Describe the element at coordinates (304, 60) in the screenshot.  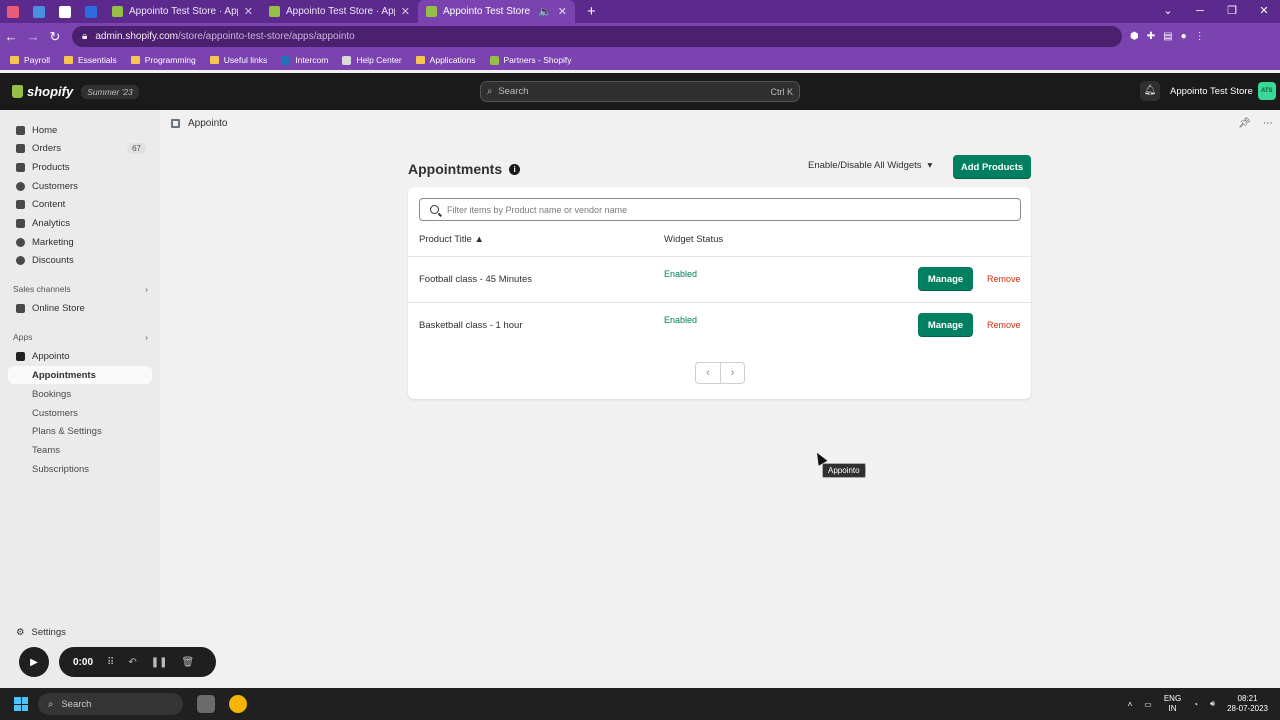
I see `bookmark: Intercom` at that location.